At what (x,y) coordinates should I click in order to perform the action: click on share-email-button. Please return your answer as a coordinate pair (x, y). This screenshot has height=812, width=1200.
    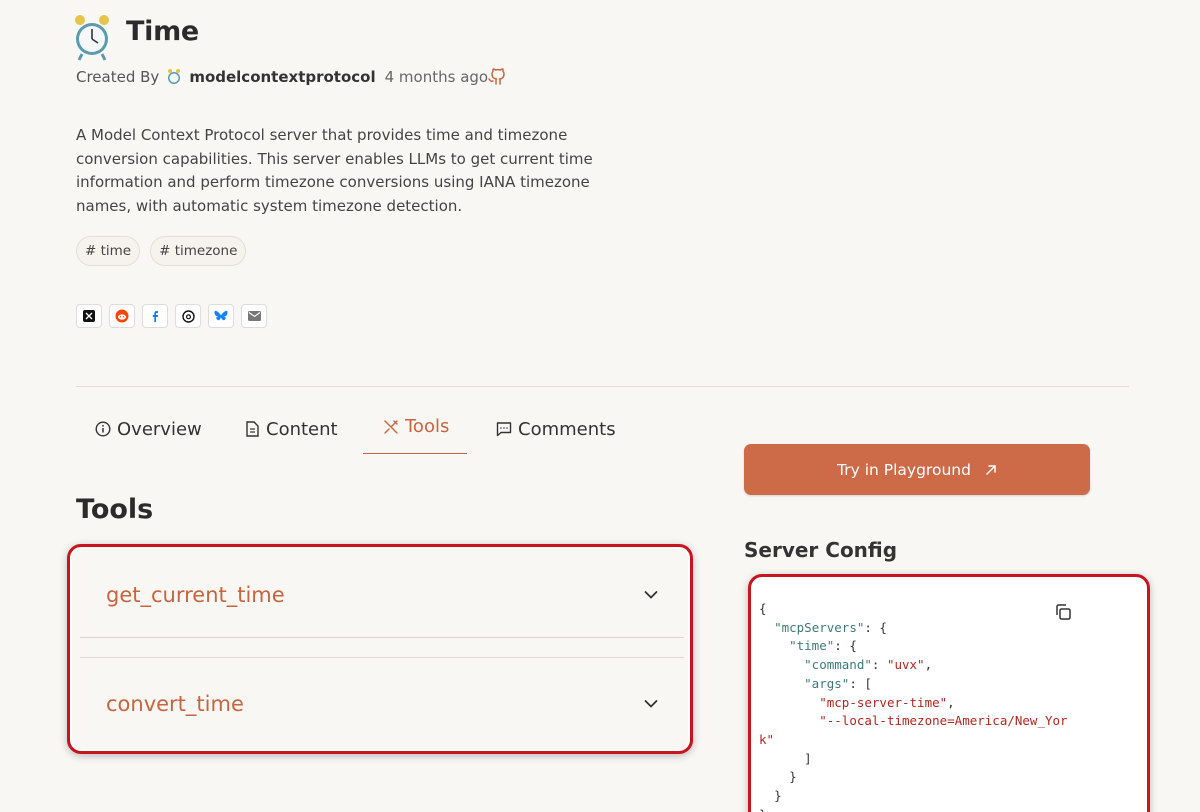
    Looking at the image, I should click on (254, 316).